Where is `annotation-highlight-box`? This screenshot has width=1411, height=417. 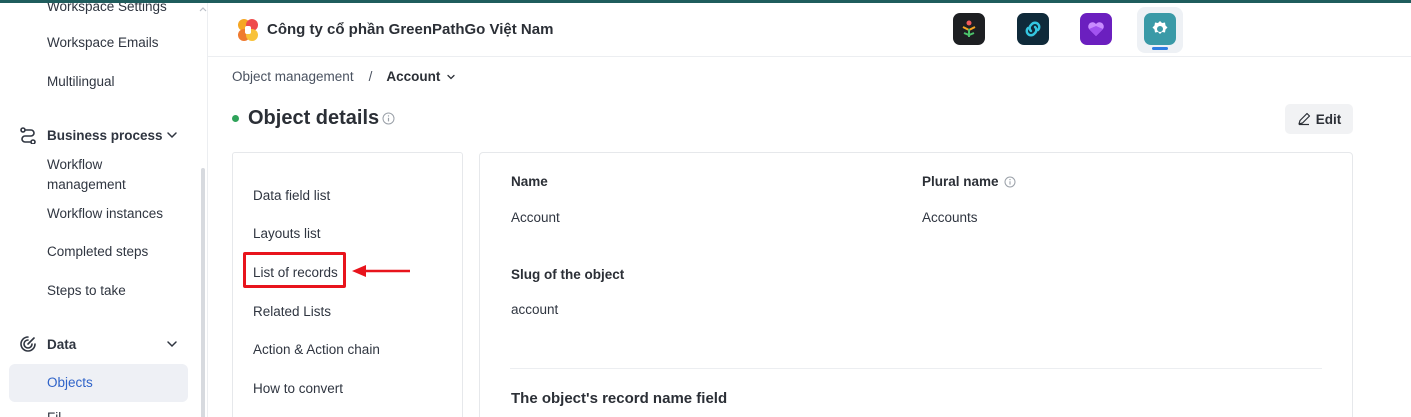 annotation-highlight-box is located at coordinates (294, 270).